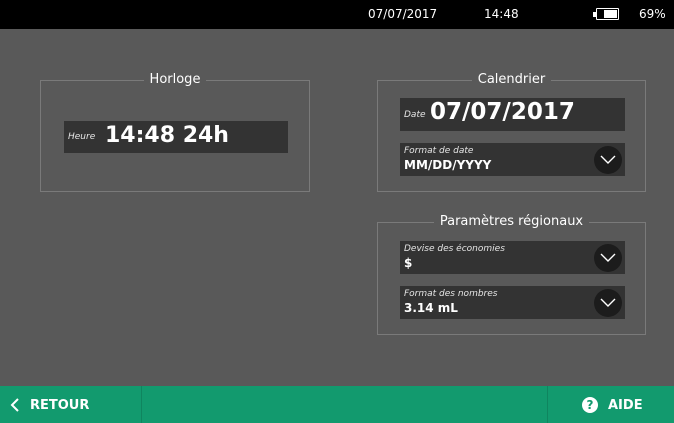 The width and height of the screenshot is (674, 423). I want to click on number-format-label: Format des nombres, so click(451, 294).